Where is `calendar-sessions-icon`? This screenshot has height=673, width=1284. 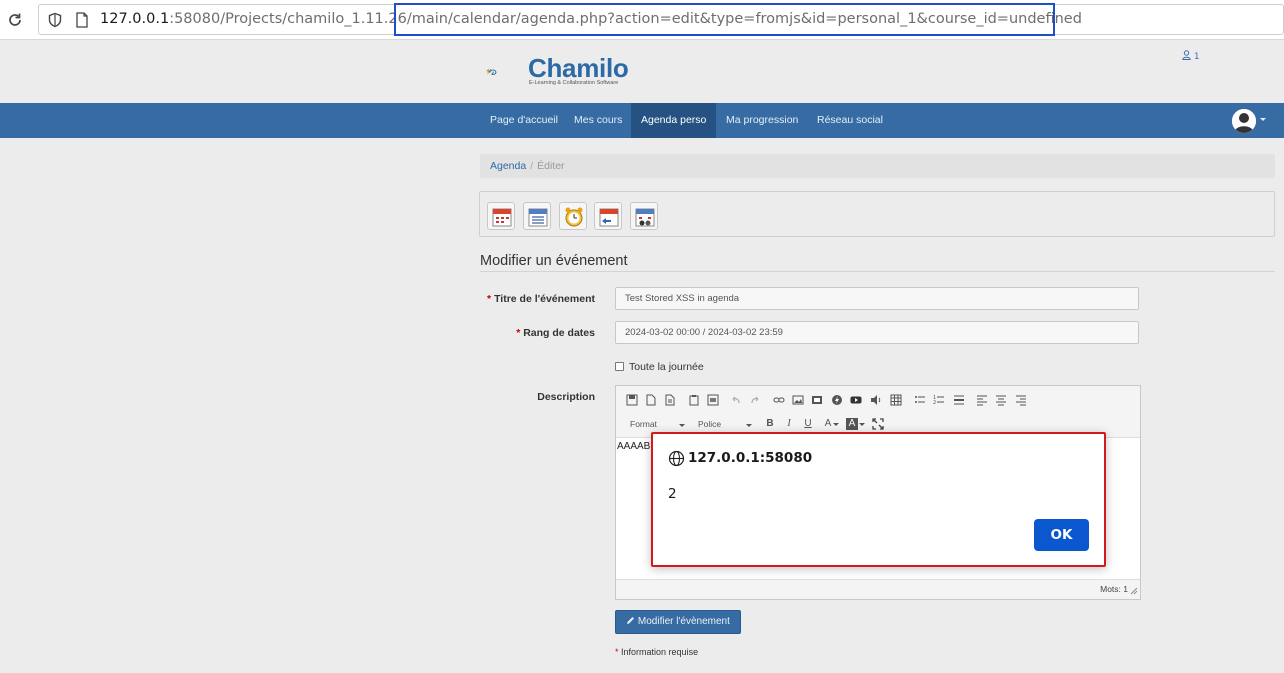
calendar-sessions-icon is located at coordinates (645, 217).